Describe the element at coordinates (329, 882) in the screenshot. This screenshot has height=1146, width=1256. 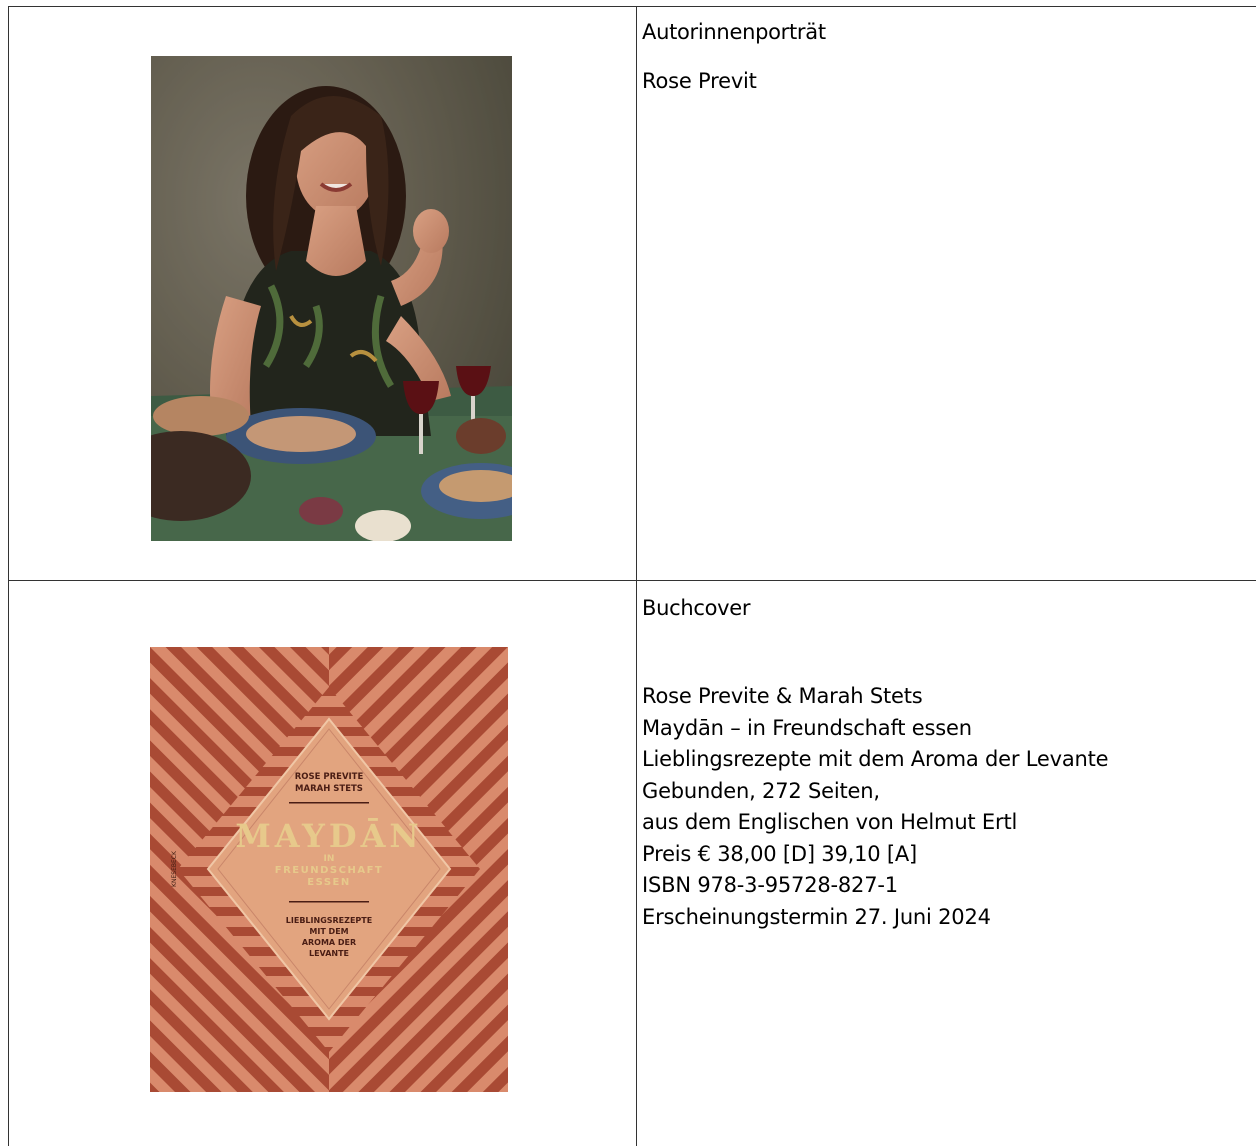
I see `cover-subtitle-line3: ESSEN` at that location.